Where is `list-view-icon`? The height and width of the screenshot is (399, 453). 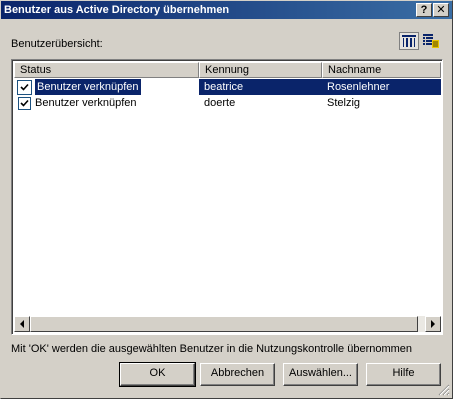
list-view-icon is located at coordinates (431, 41).